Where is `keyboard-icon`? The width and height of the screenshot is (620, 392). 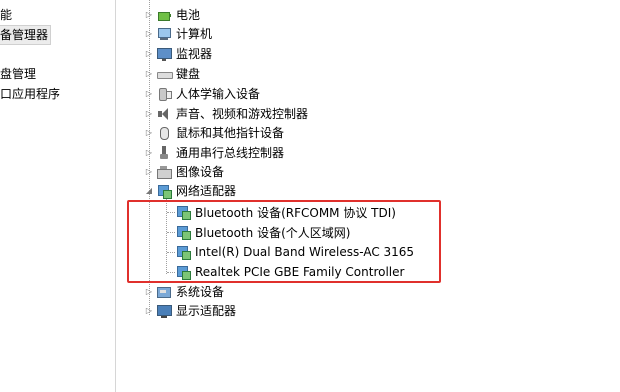 keyboard-icon is located at coordinates (164, 74).